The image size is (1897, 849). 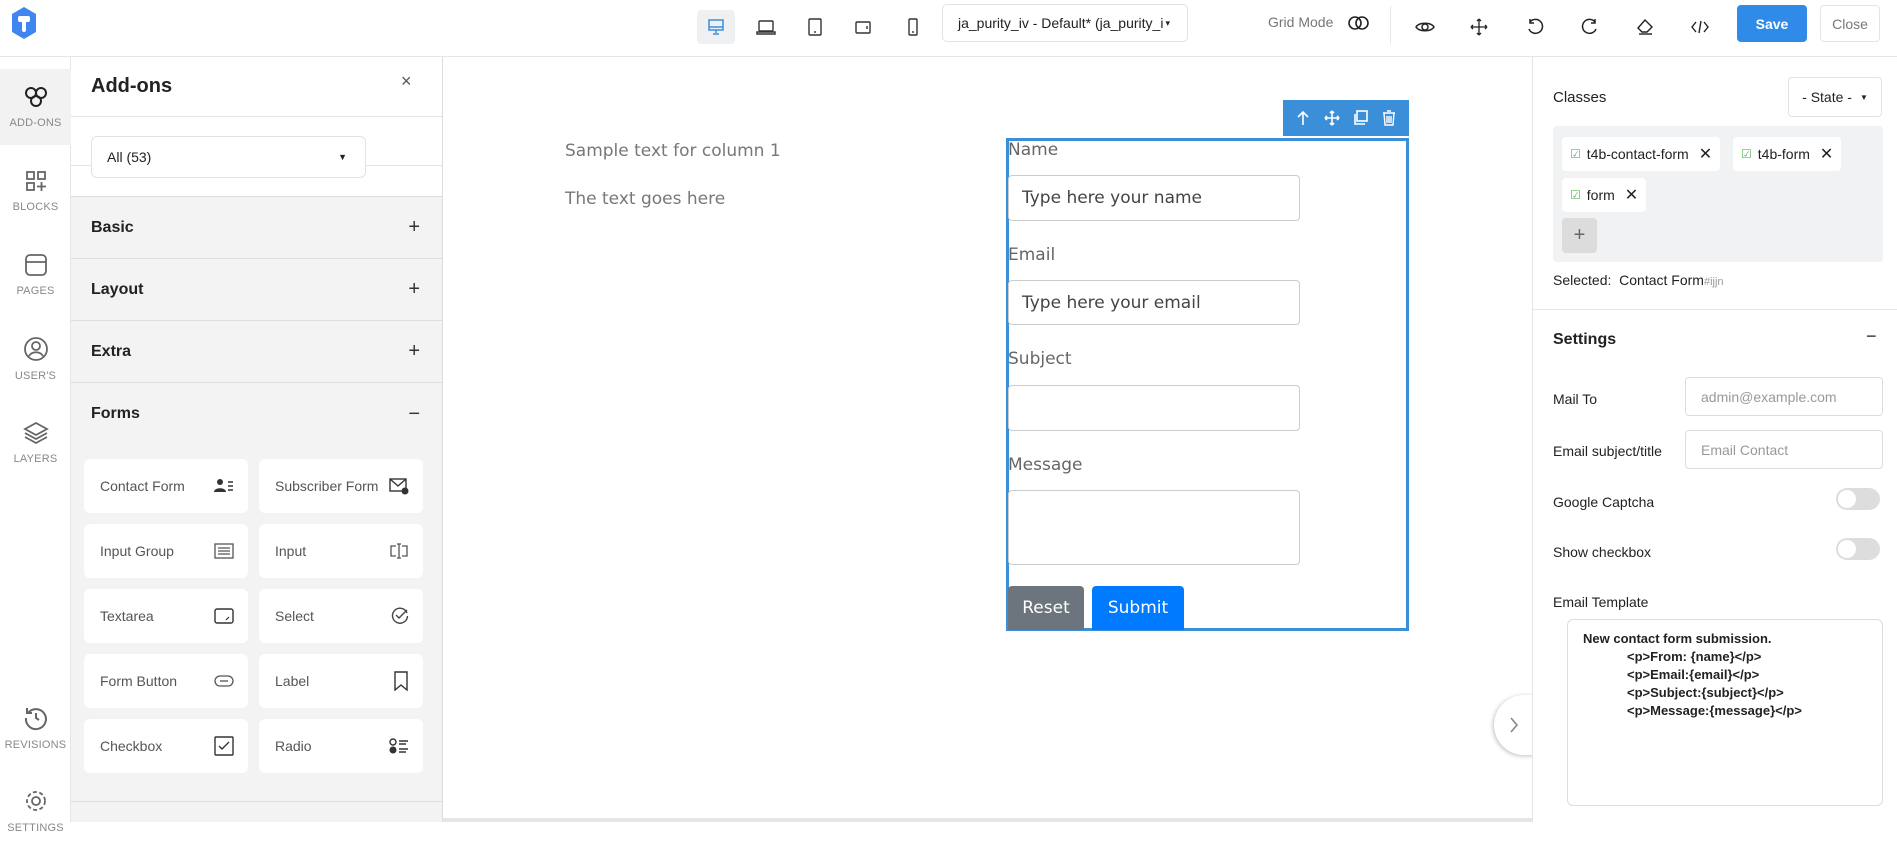 I want to click on tablet-icon, so click(x=815, y=27).